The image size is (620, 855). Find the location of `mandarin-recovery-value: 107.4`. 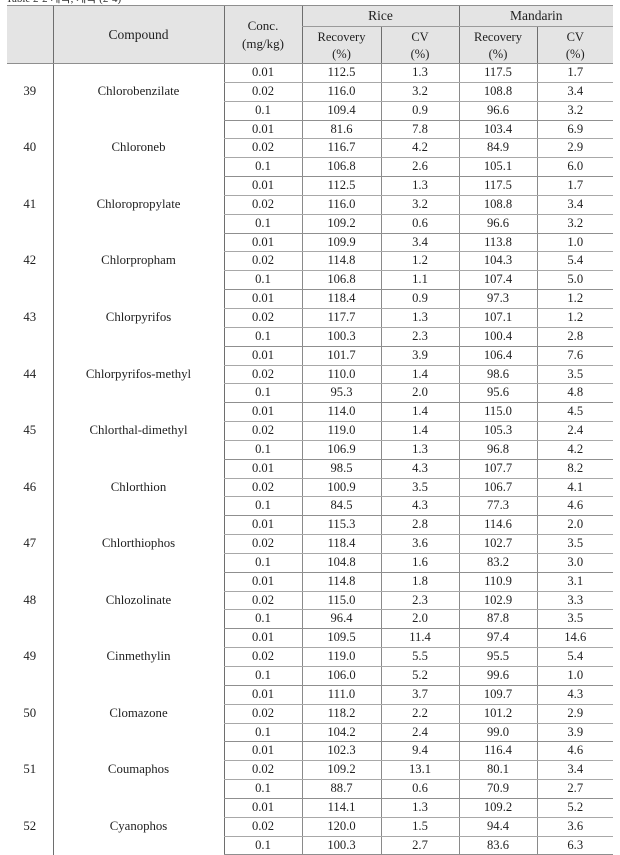

mandarin-recovery-value: 107.4 is located at coordinates (497, 280).